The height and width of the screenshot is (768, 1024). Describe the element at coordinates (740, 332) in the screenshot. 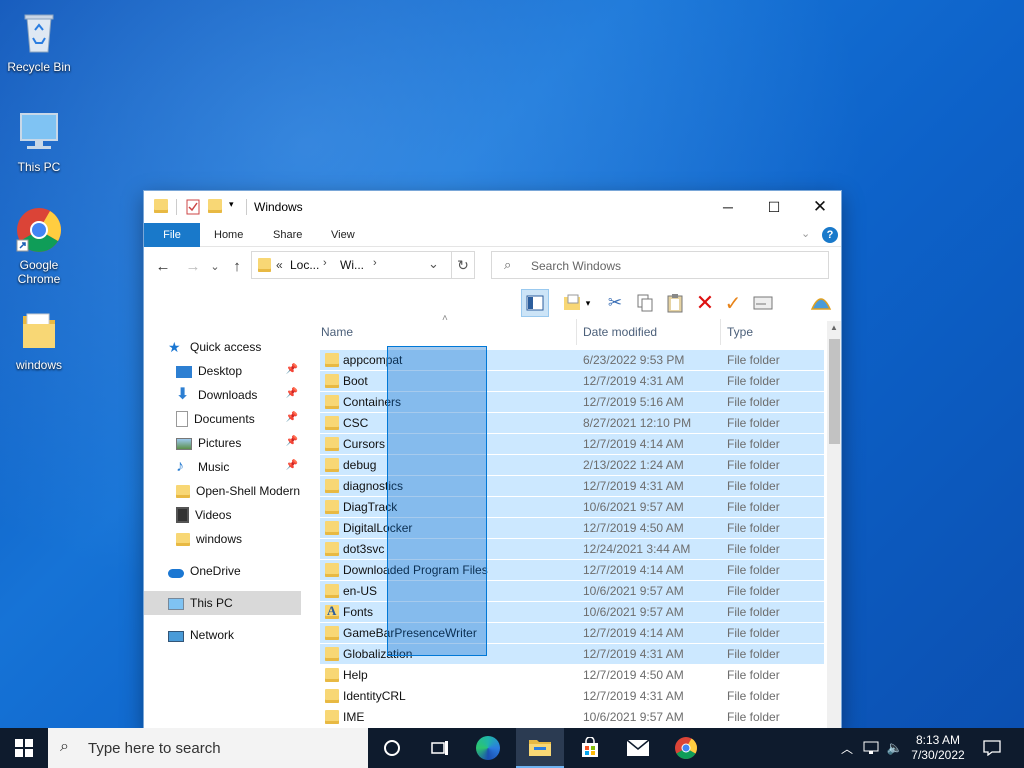

I see `column-header-type: Type` at that location.